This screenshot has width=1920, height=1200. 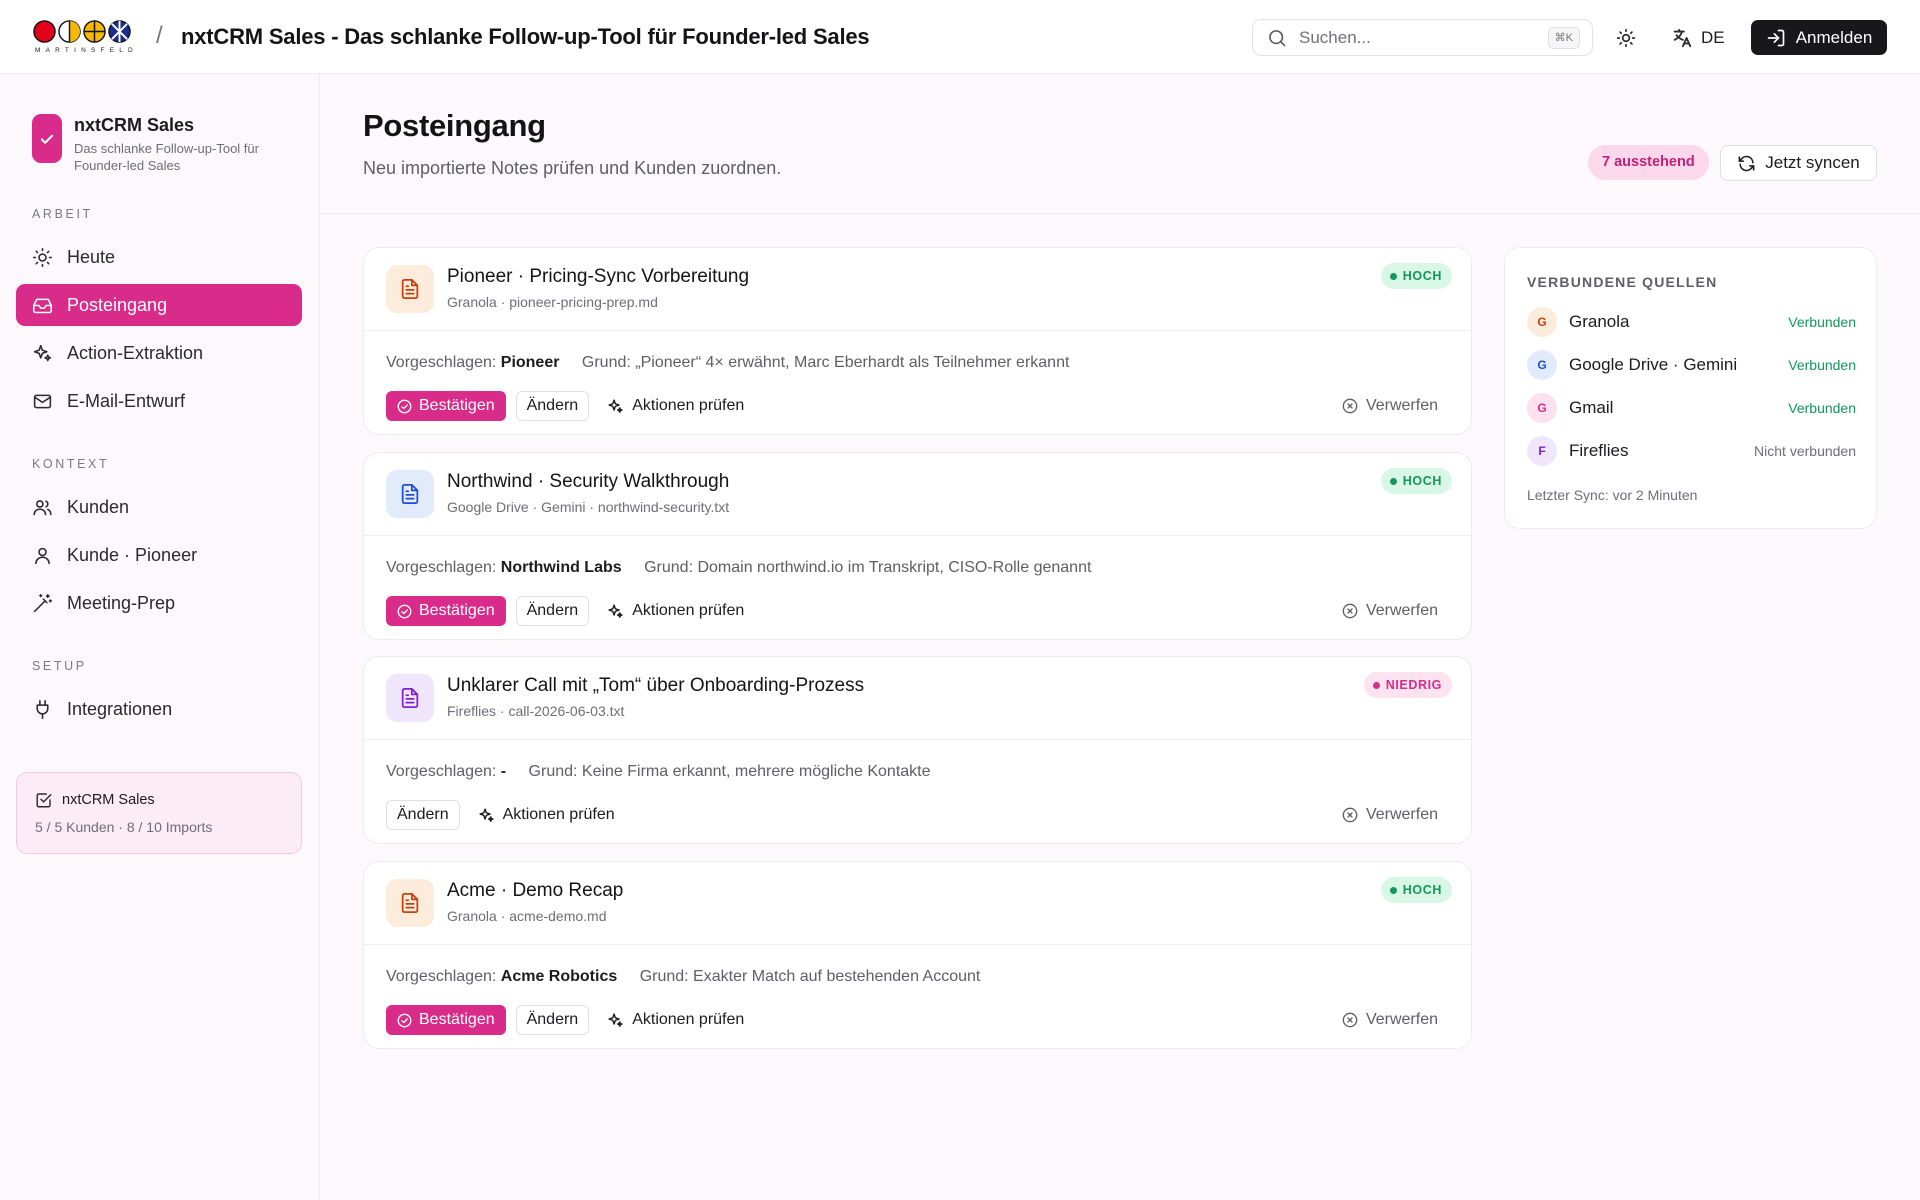 What do you see at coordinates (1713, 37) in the screenshot?
I see `language-label: DE` at bounding box center [1713, 37].